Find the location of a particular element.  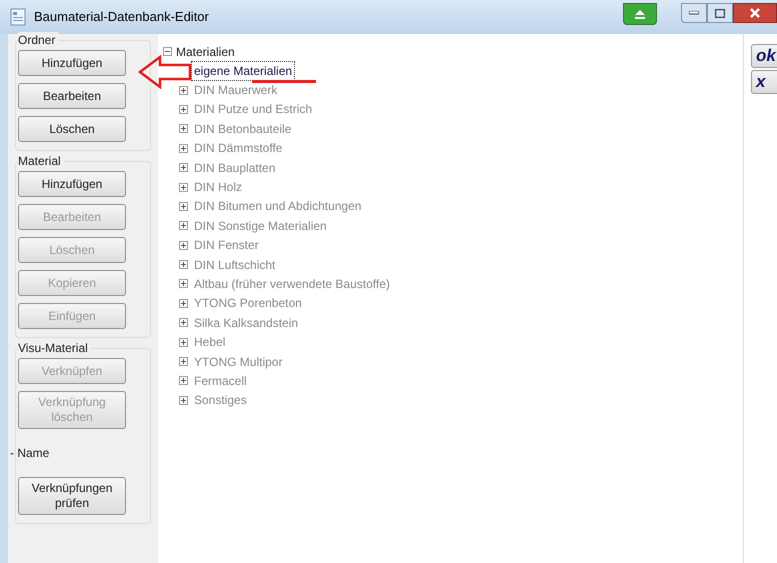

window-title: Baumaterial-Datenbank-Editor is located at coordinates (121, 17).